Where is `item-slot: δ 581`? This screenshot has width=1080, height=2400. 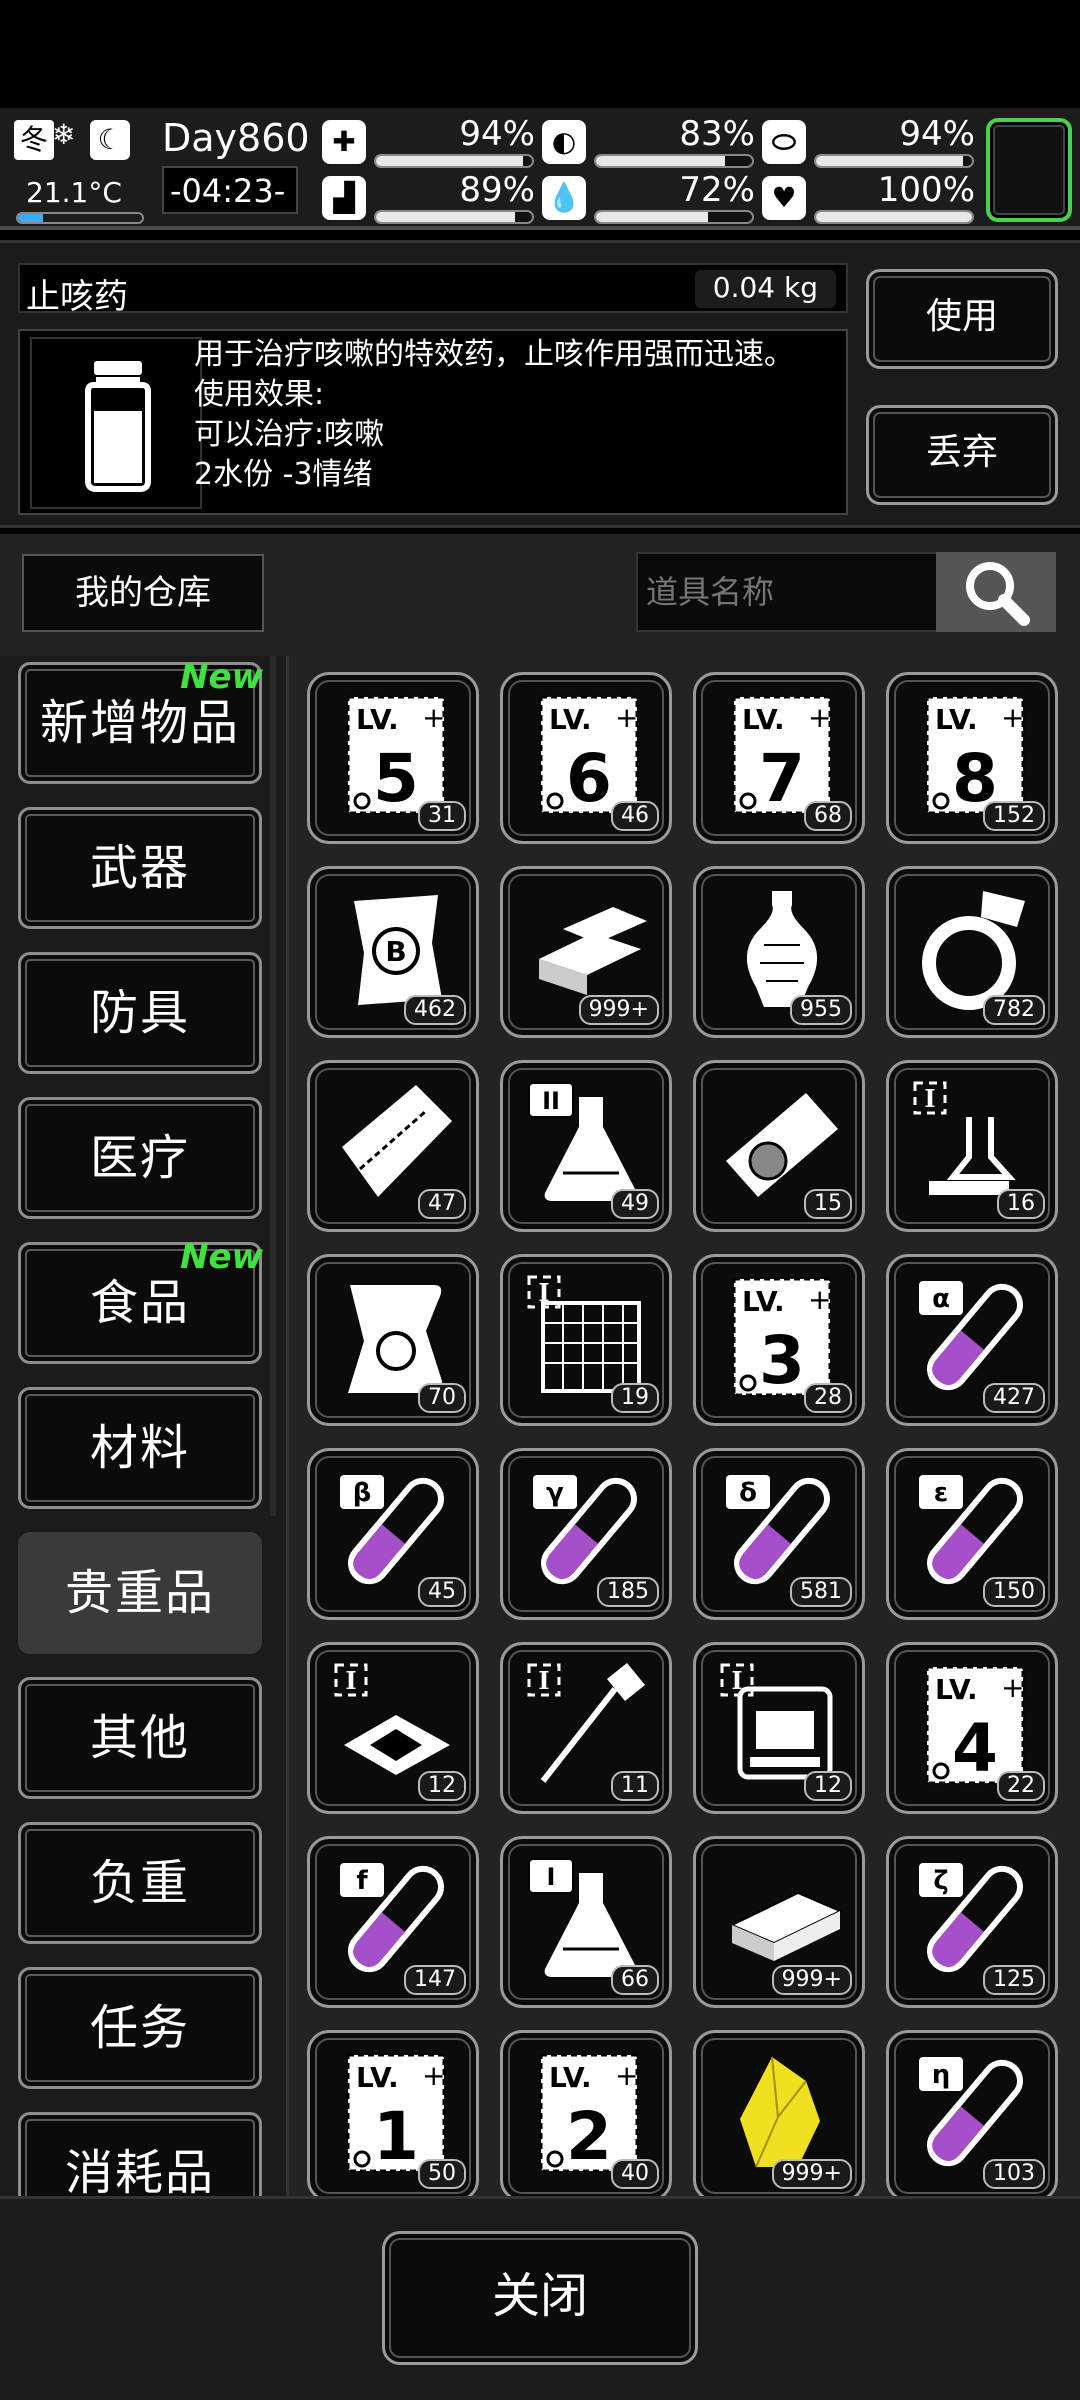 item-slot: δ 581 is located at coordinates (779, 1534).